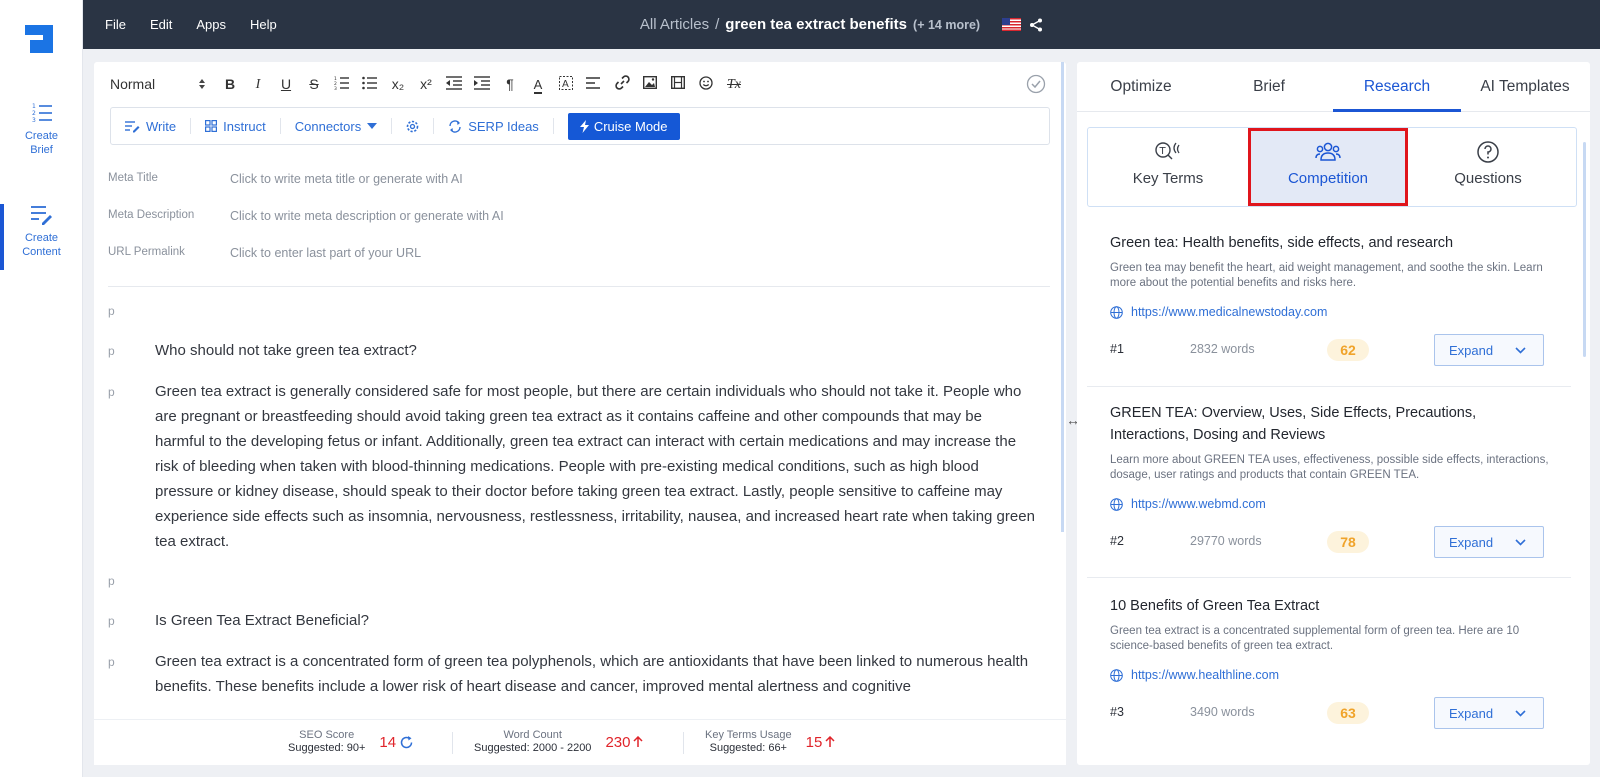  Describe the element at coordinates (1218, 312) in the screenshot. I see `result-url-link: https://www.medicalnewstoday.com` at that location.